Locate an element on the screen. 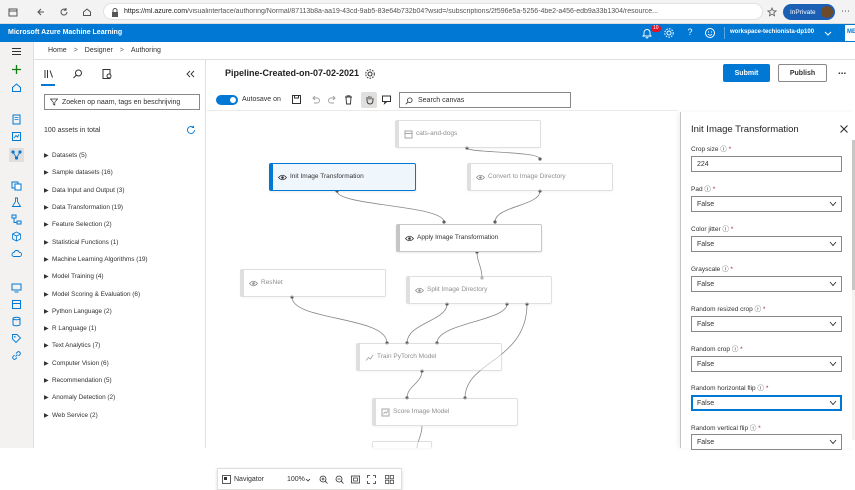 The height and width of the screenshot is (490, 855). save-icon is located at coordinates (296, 99).